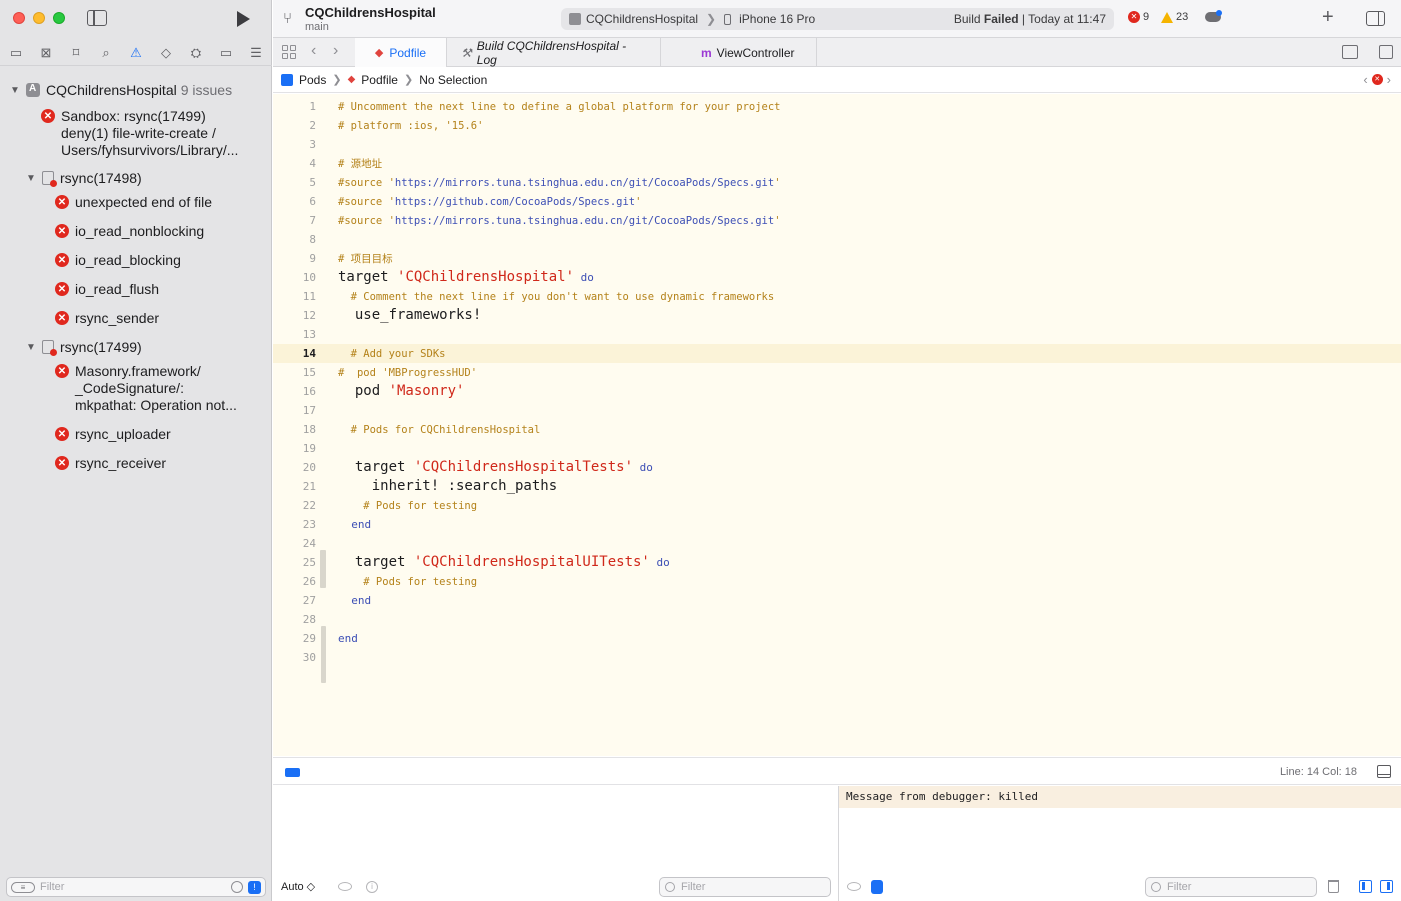 Image resolution: width=1401 pixels, height=901 pixels. Describe the element at coordinates (46, 53) in the screenshot. I see `source-control-icon: ⊠` at that location.